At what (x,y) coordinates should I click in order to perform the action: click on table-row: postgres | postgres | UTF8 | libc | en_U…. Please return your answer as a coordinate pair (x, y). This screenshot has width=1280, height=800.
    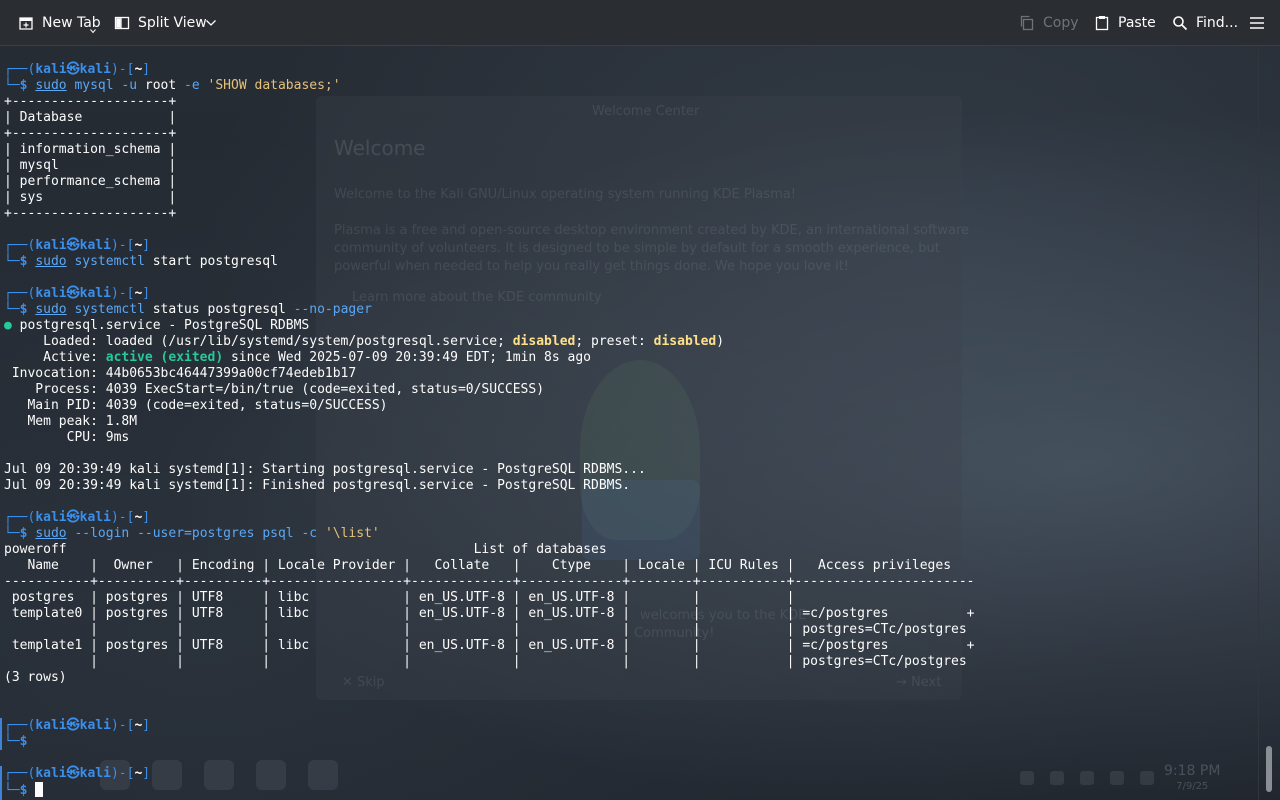
    Looking at the image, I should click on (399, 597).